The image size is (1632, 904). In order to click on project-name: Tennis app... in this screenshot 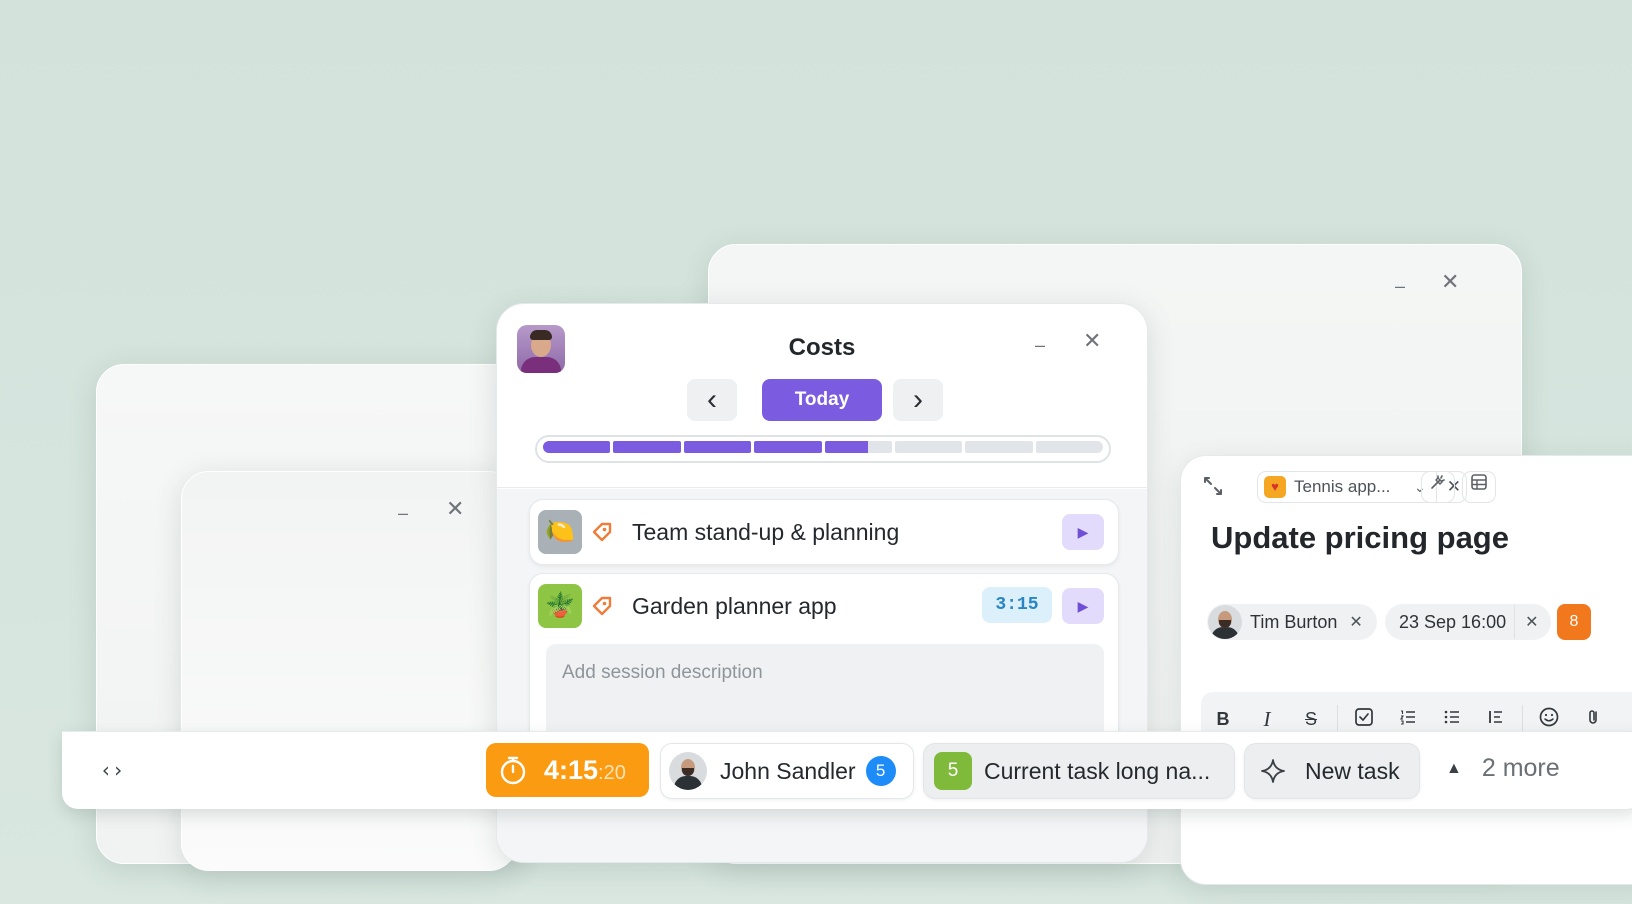, I will do `click(1342, 486)`.